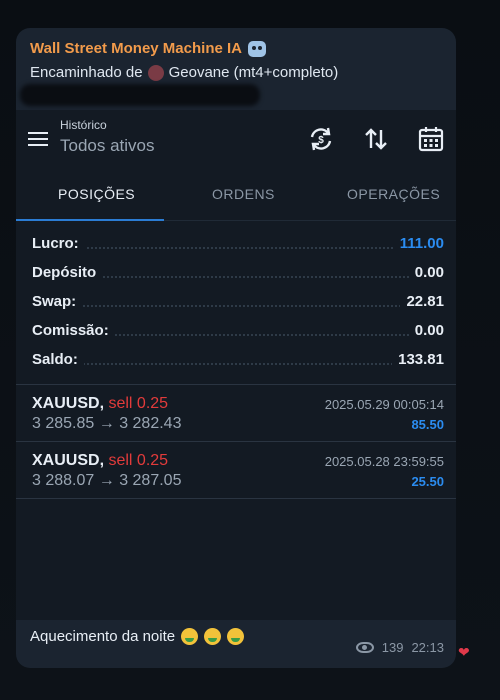 The image size is (500, 700). I want to click on trade-profit: 85.50, so click(427, 424).